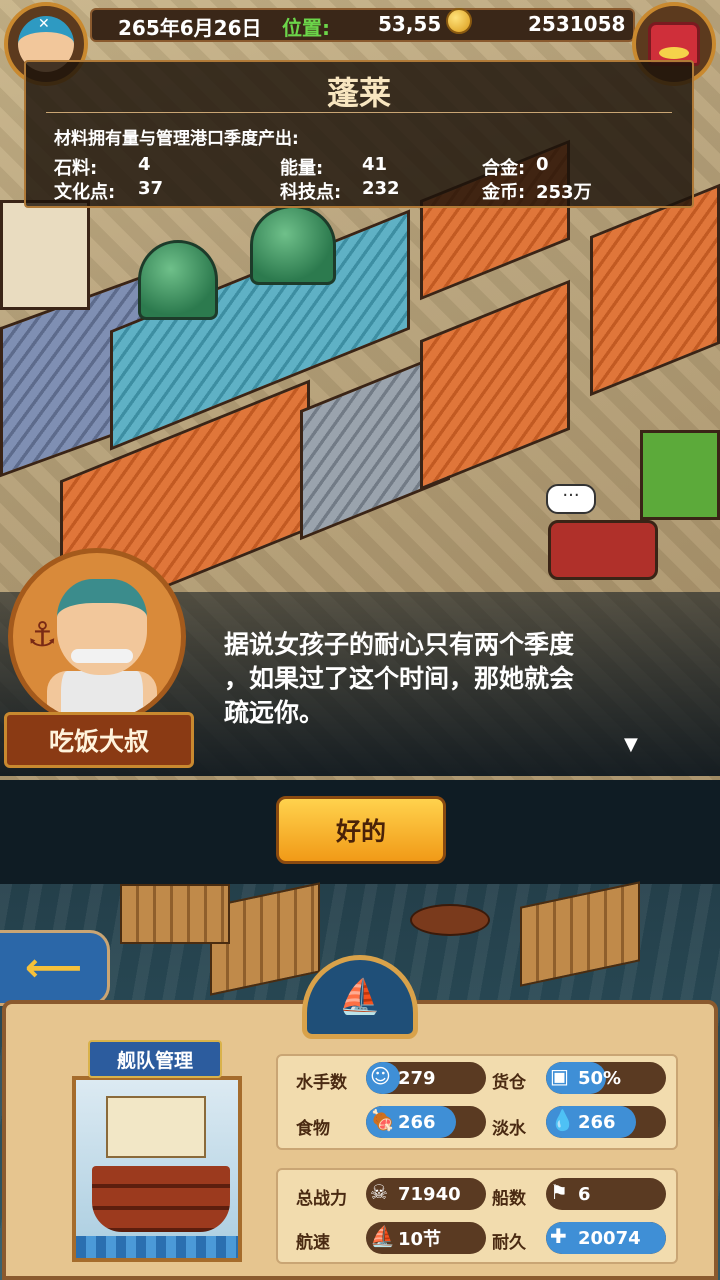  I want to click on food-label: 食物, so click(313, 1129).